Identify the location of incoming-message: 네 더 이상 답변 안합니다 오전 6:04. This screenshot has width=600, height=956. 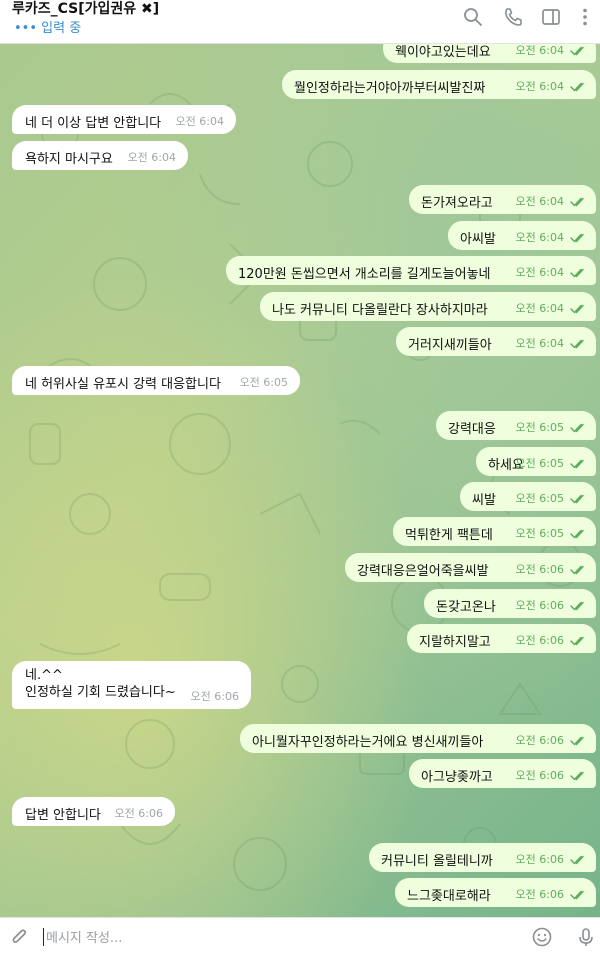
(124, 119).